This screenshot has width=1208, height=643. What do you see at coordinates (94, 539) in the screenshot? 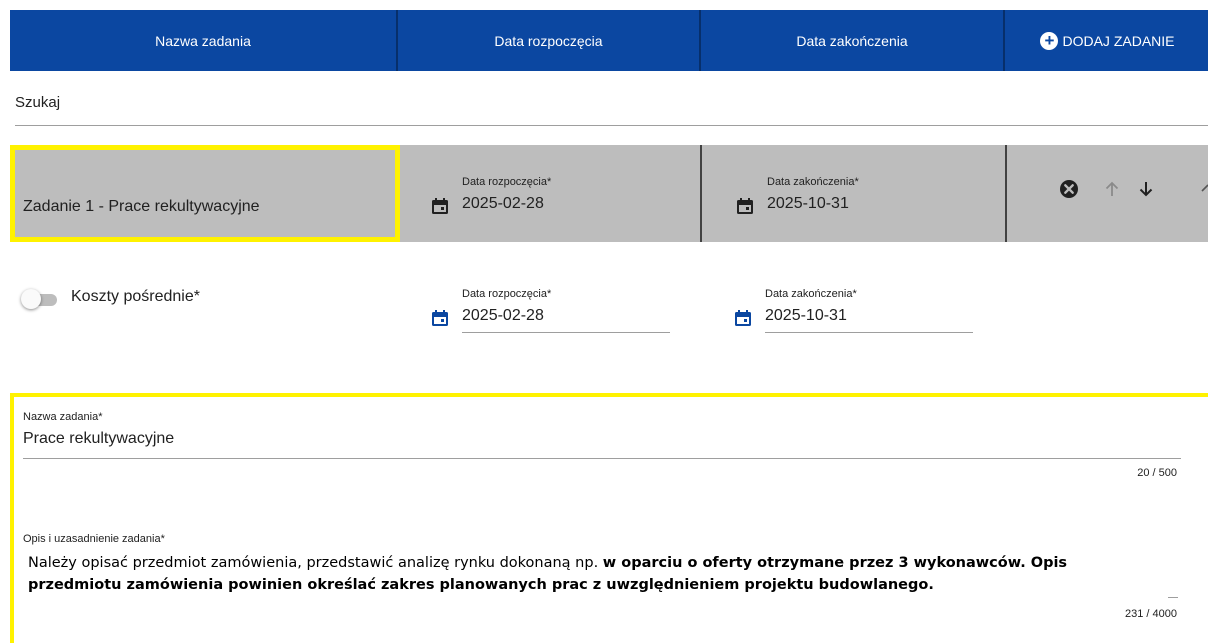
I see `description-field-label: Opis i uzasadnienie zadania*` at bounding box center [94, 539].